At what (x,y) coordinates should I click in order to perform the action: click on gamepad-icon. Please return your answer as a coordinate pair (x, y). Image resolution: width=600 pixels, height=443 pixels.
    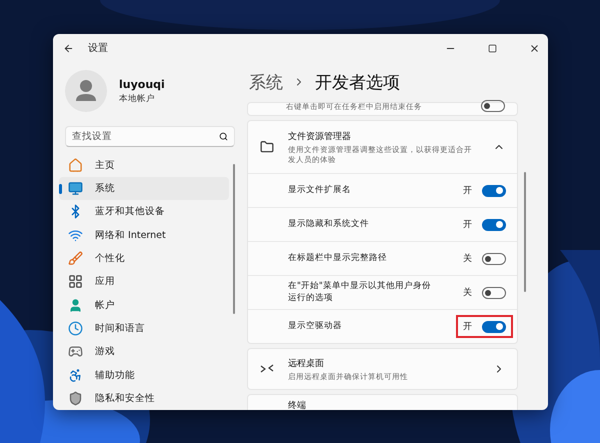
    Looking at the image, I should click on (75, 352).